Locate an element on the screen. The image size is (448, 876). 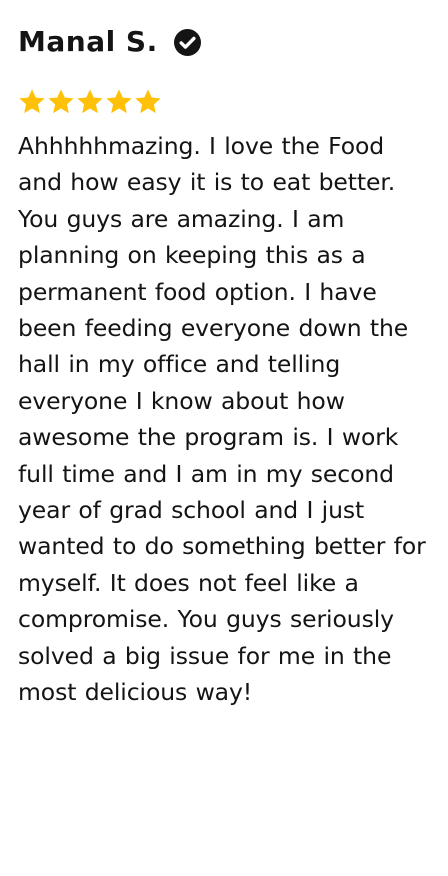
star-rating is located at coordinates (224, 102).